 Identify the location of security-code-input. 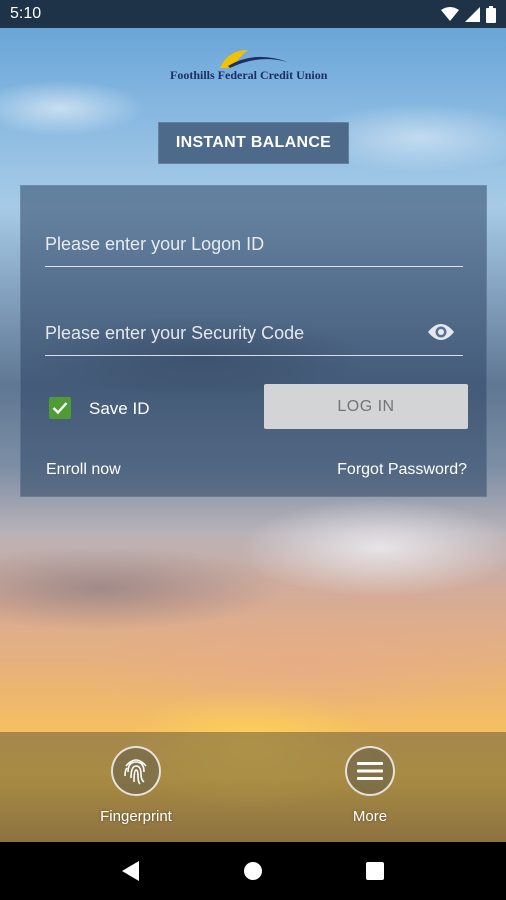
(254, 333).